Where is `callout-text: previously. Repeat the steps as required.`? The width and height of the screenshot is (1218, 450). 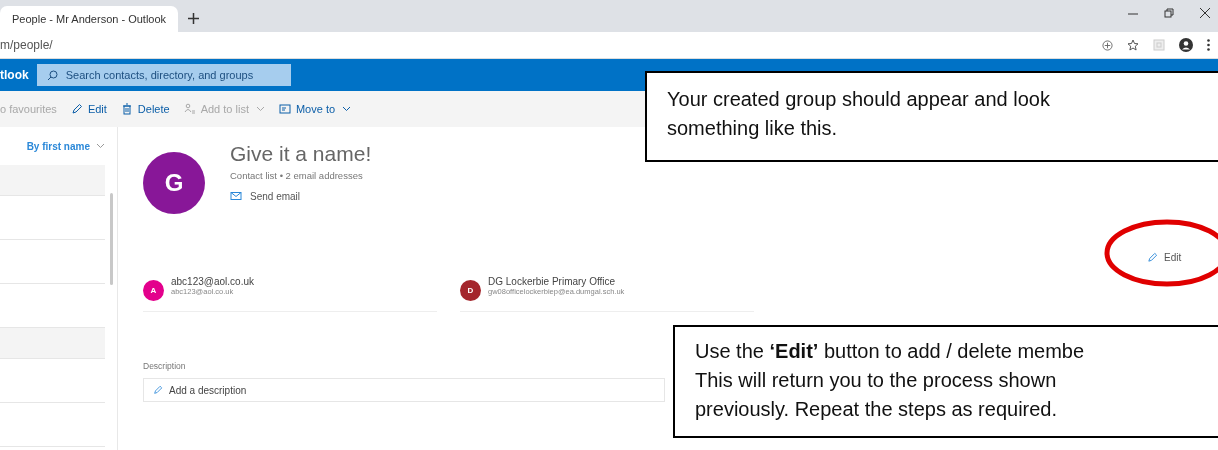
callout-text: previously. Repeat the steps as required. is located at coordinates (876, 409).